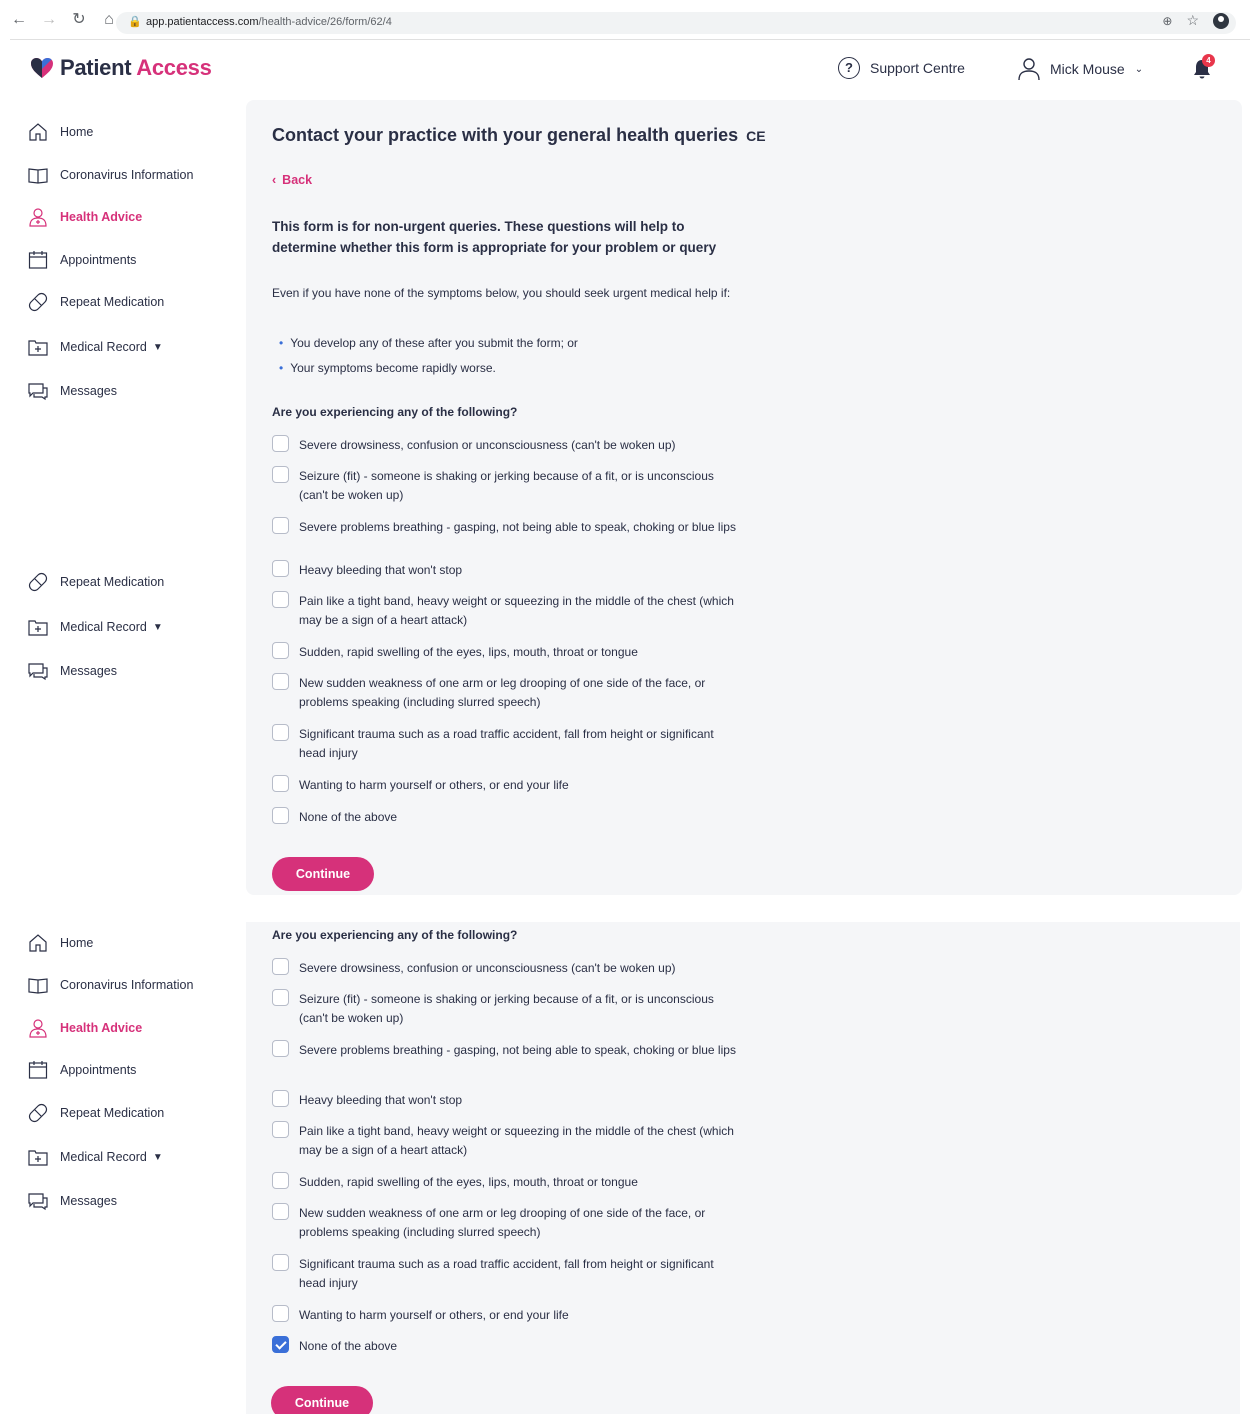  Describe the element at coordinates (38, 672) in the screenshot. I see `messages-icon` at that location.